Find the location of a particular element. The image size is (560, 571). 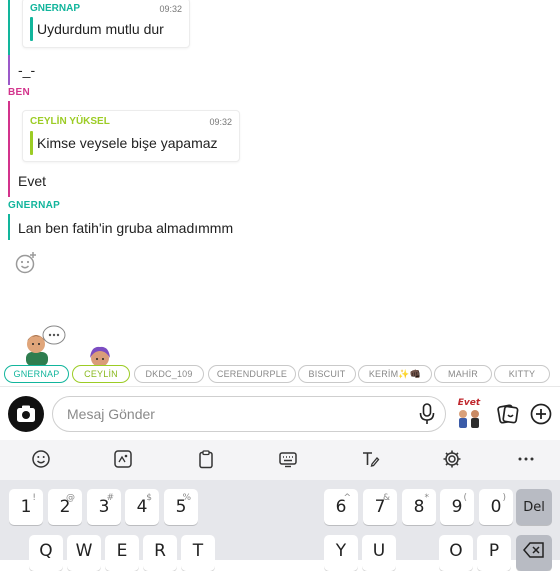

thread-line-gnernap is located at coordinates (9, 27).